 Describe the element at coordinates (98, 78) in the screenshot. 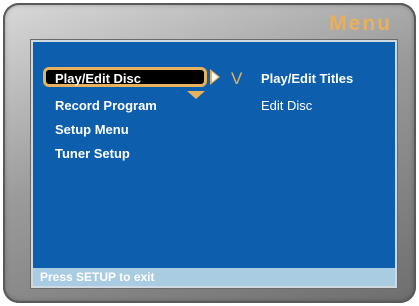

I see `menu-item-label: Play/Edit Disc` at that location.